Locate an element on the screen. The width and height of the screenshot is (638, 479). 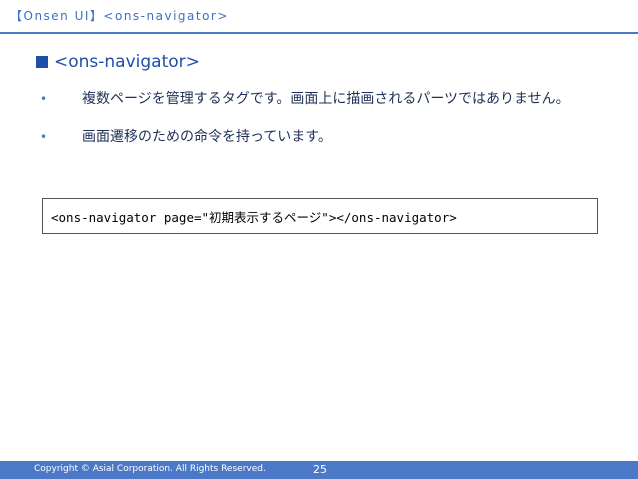
slide-title: 【Onsen UI】<ons-navigator> is located at coordinates (119, 16).